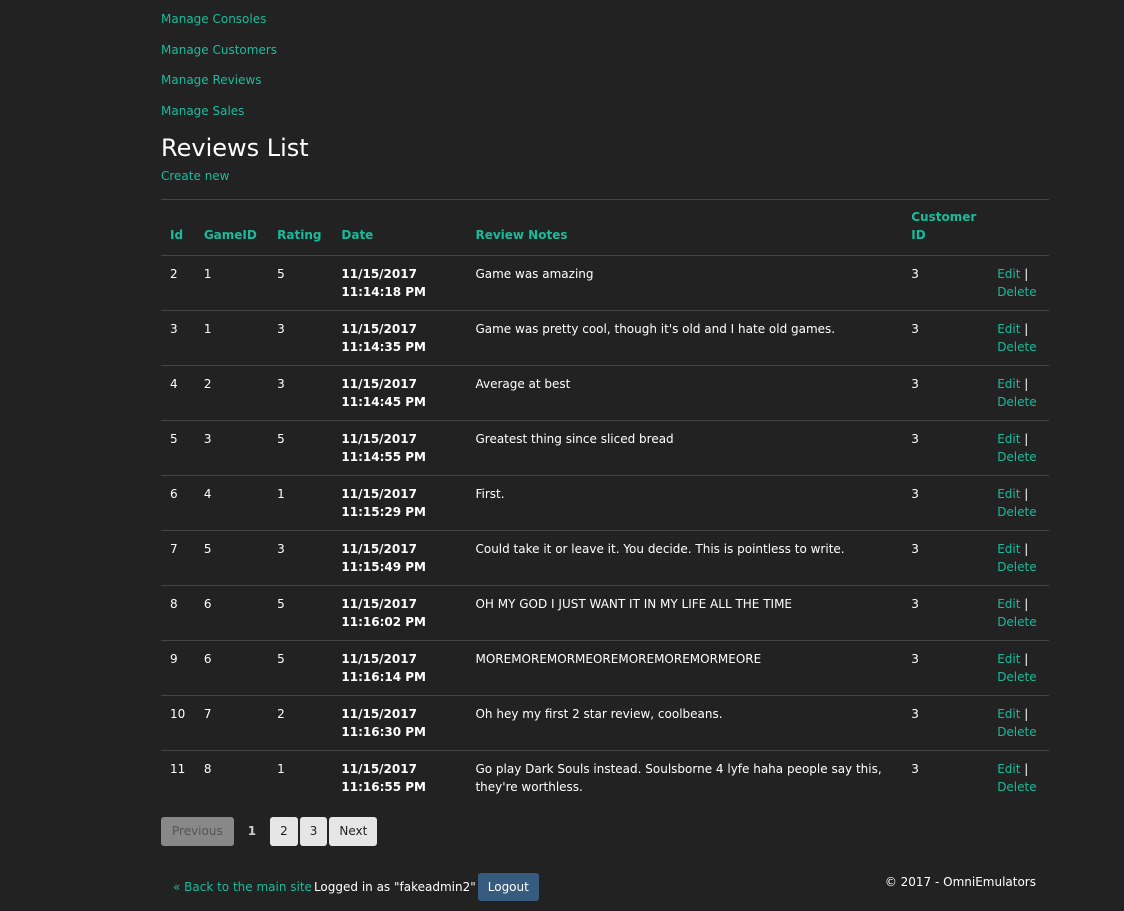 The width and height of the screenshot is (1124, 911). I want to click on column-header-customer-id: Customer ID, so click(945, 227).